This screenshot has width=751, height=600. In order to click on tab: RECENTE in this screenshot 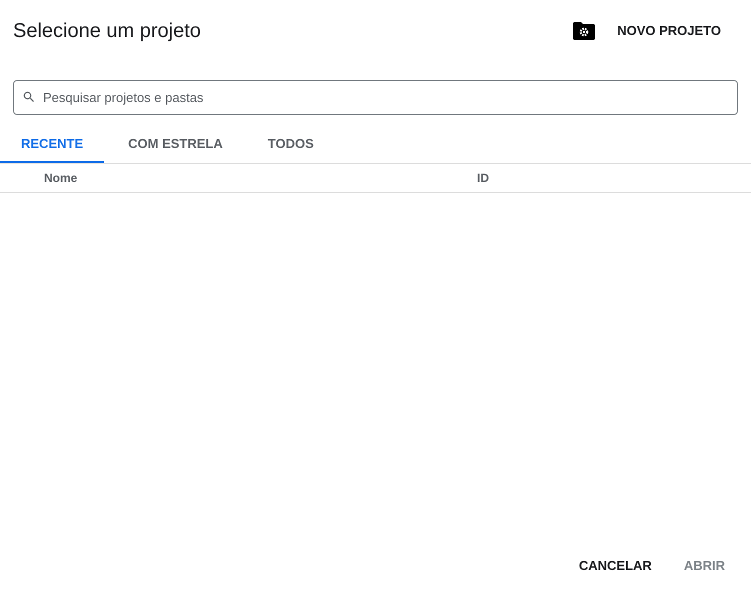, I will do `click(52, 145)`.